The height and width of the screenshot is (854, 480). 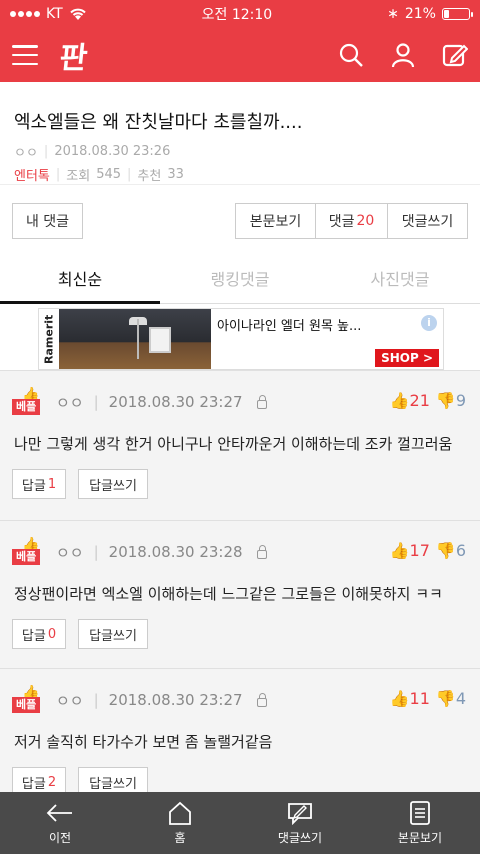 I want to click on battery-percent: 21%, so click(x=420, y=14).